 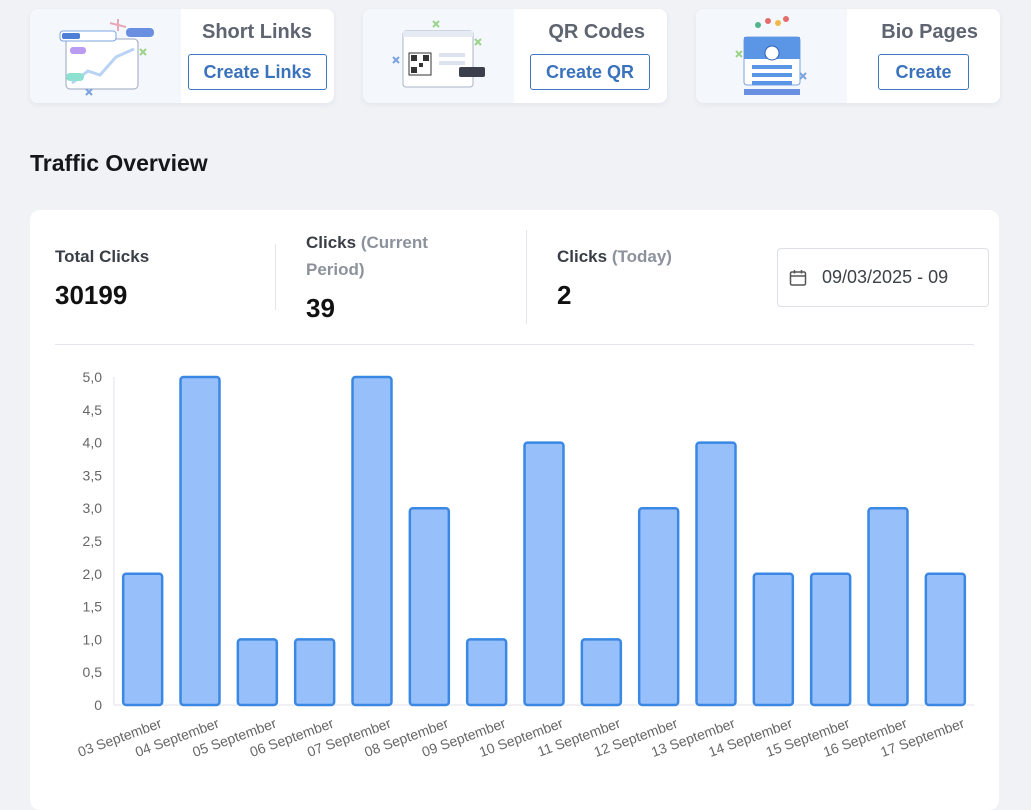 I want to click on card-title: Bio Pages, so click(x=929, y=32).